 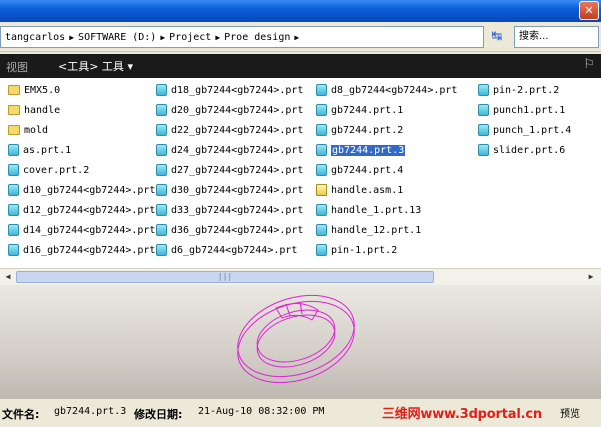 I want to click on breadcrumb-item: tangcarlos, so click(x=35, y=37).